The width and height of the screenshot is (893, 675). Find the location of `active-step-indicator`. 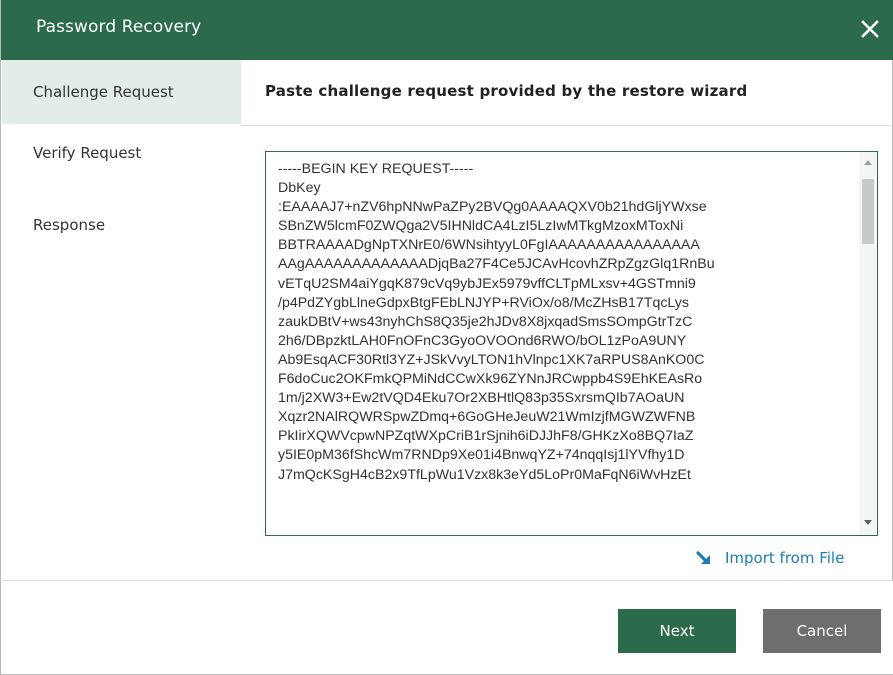

active-step-indicator is located at coordinates (236, 91).